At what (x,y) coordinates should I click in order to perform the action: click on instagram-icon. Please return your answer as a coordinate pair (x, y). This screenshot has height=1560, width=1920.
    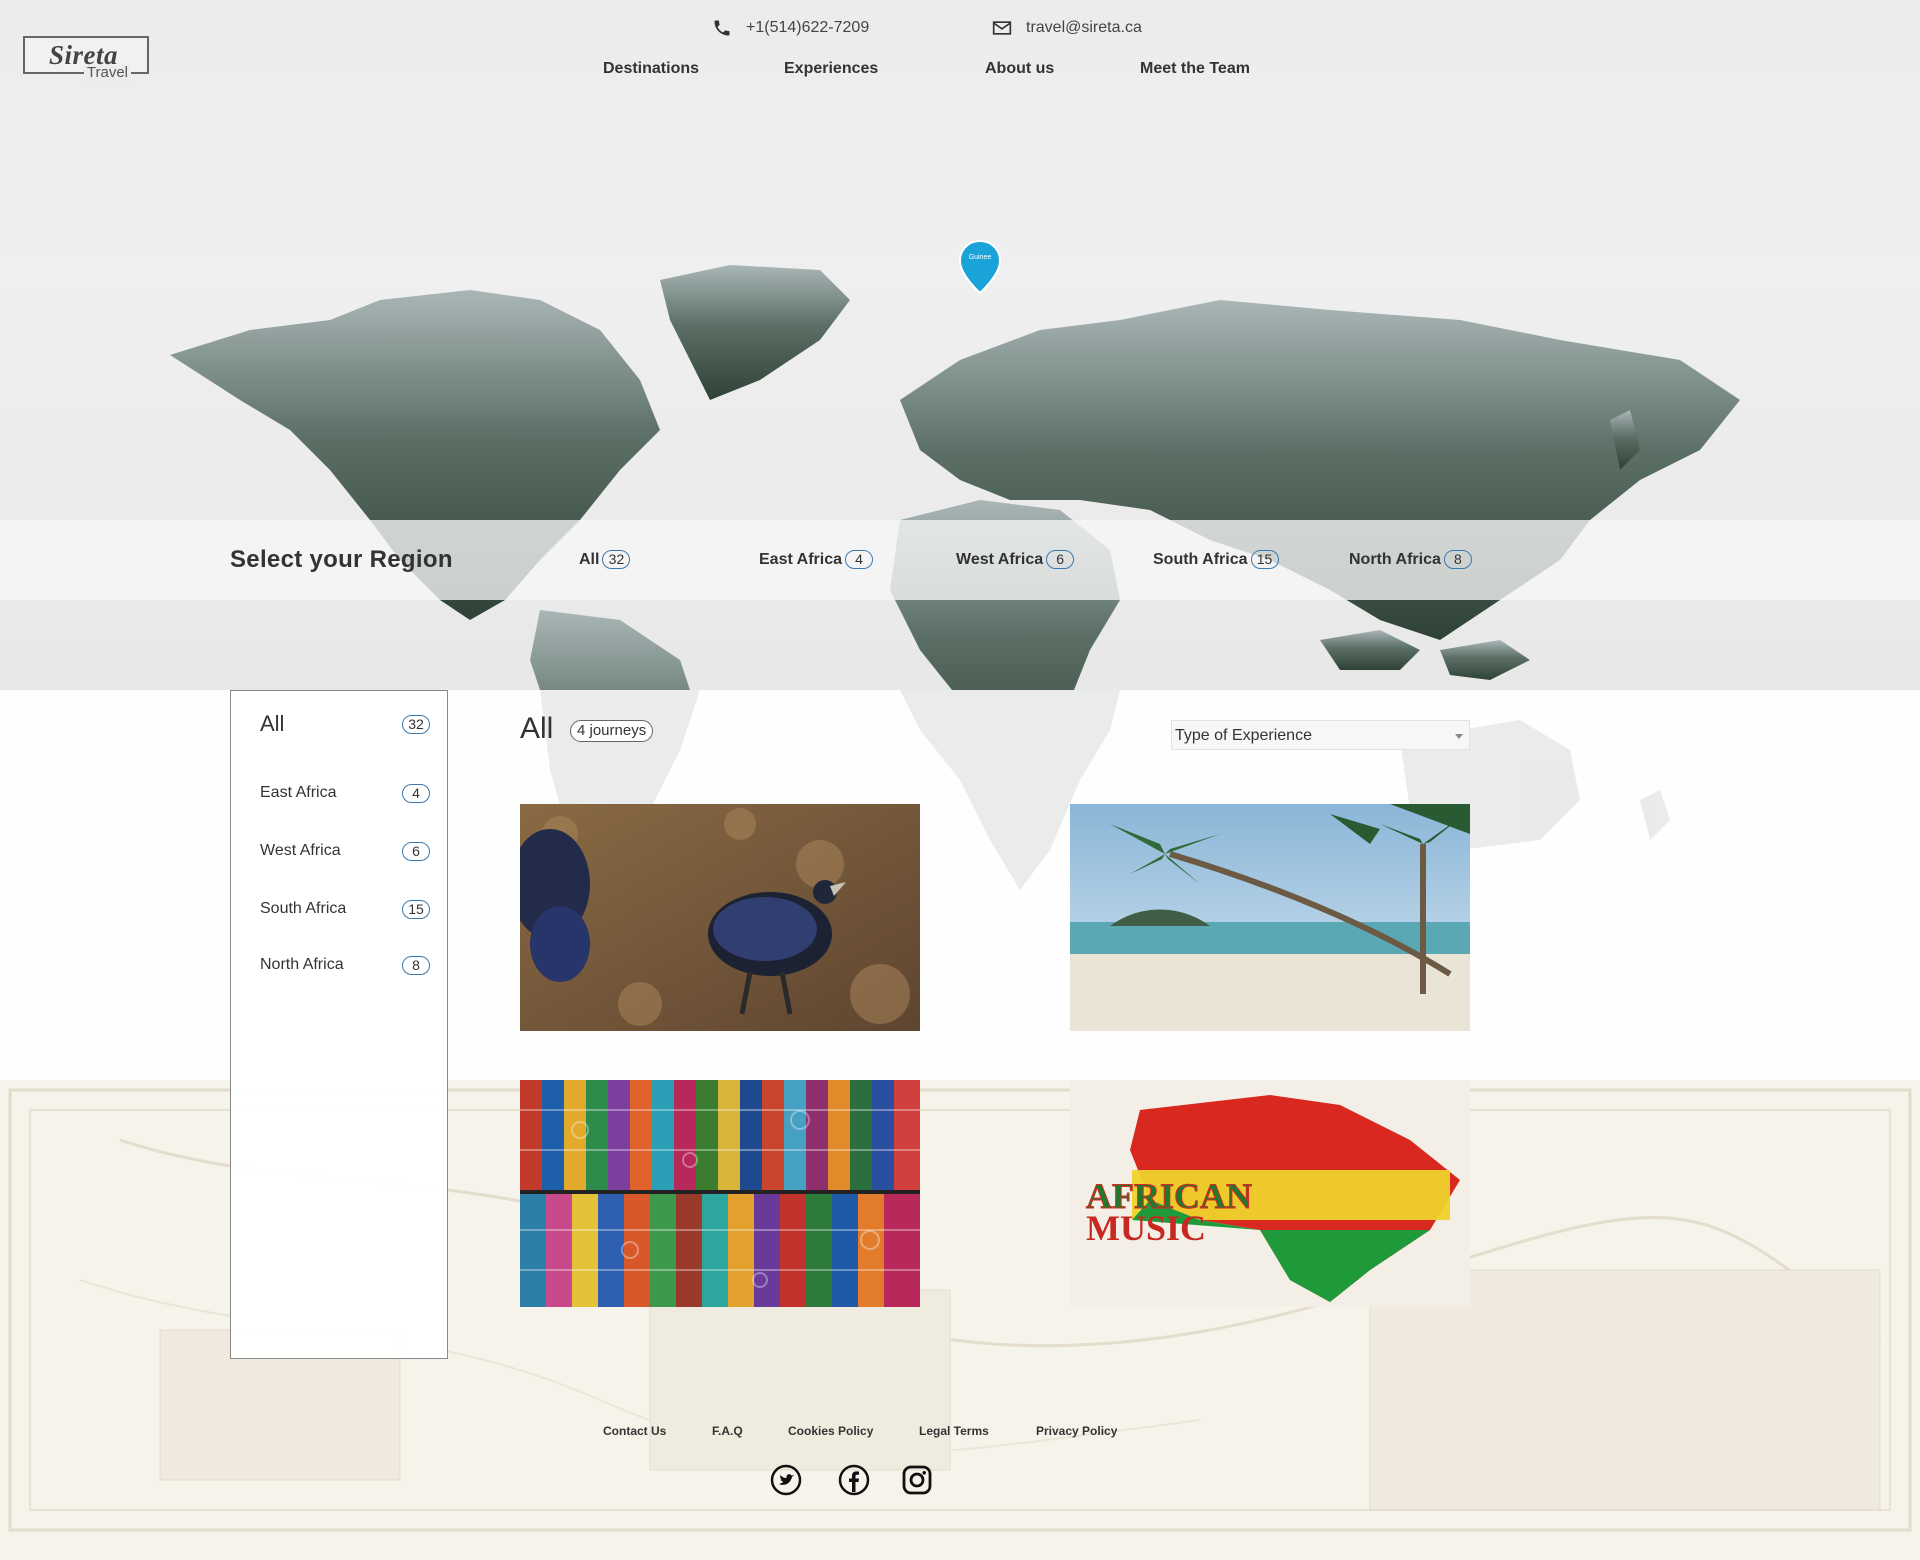
    Looking at the image, I should click on (917, 1480).